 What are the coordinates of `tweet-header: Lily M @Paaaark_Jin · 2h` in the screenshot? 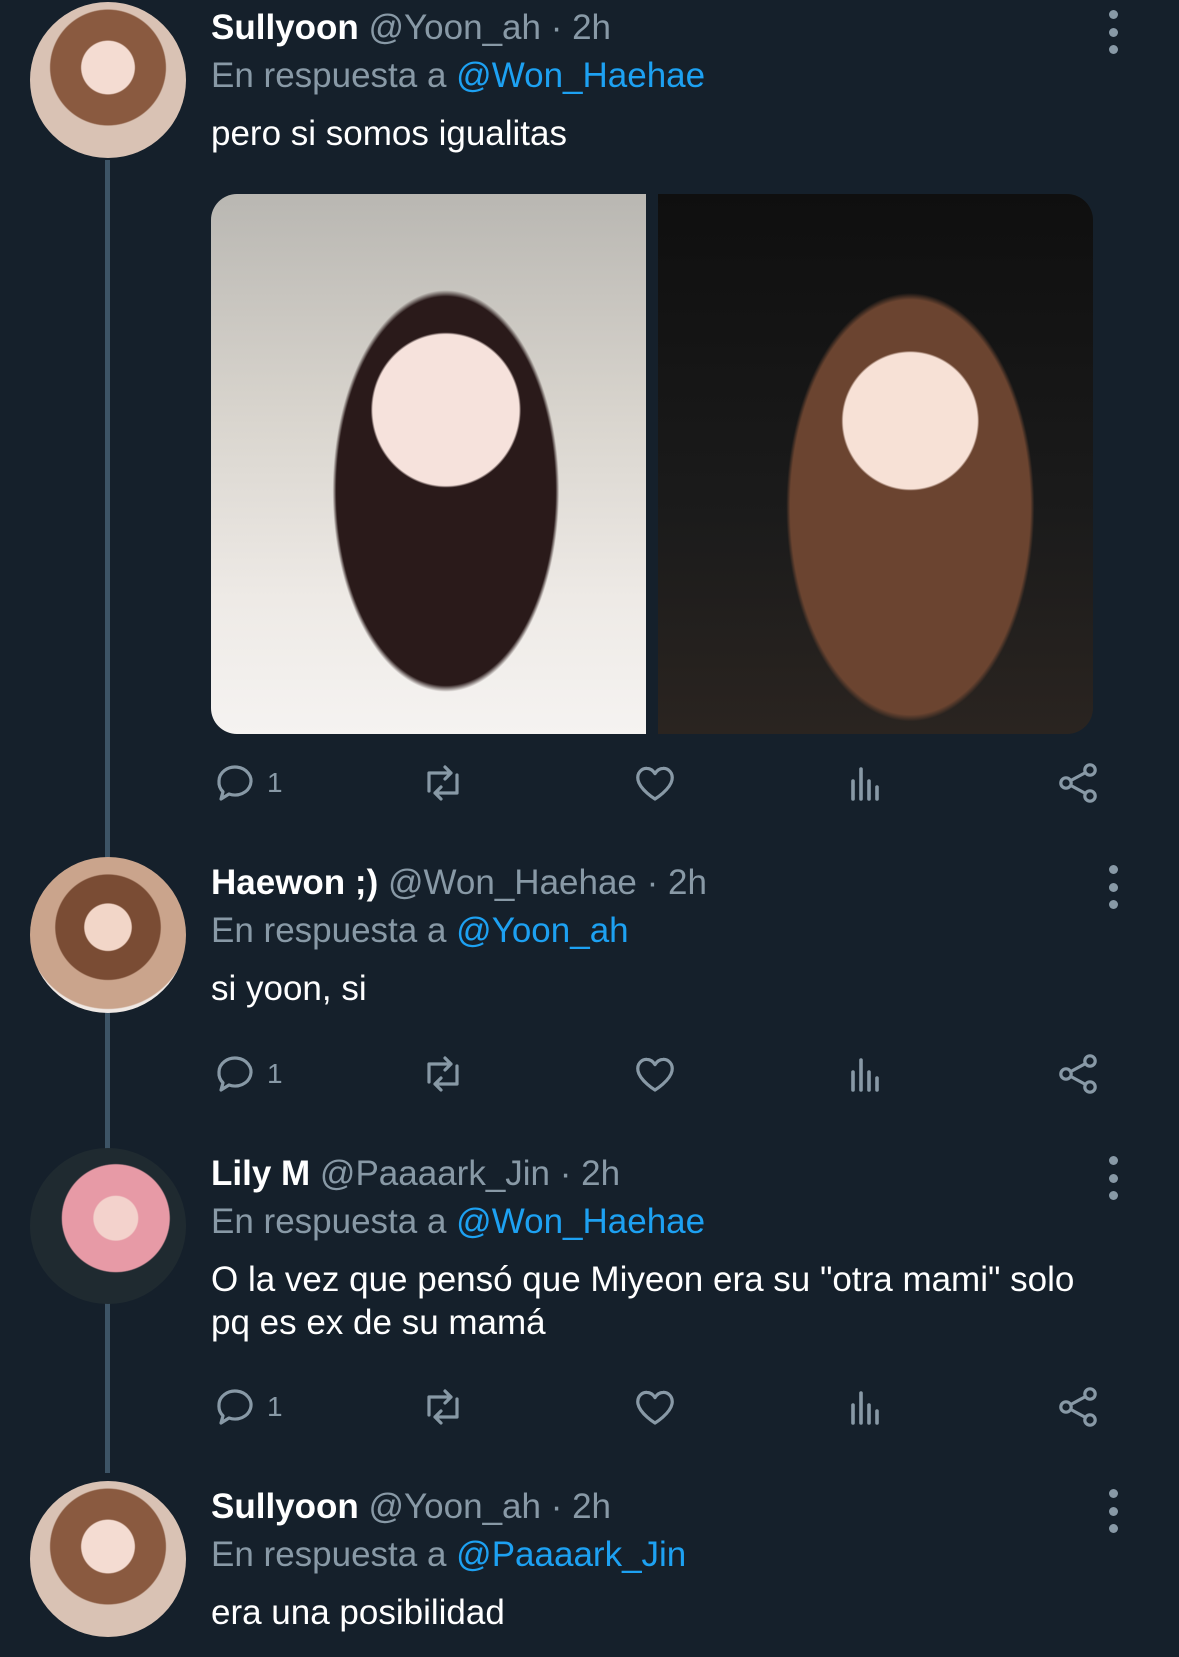 It's located at (415, 1174).